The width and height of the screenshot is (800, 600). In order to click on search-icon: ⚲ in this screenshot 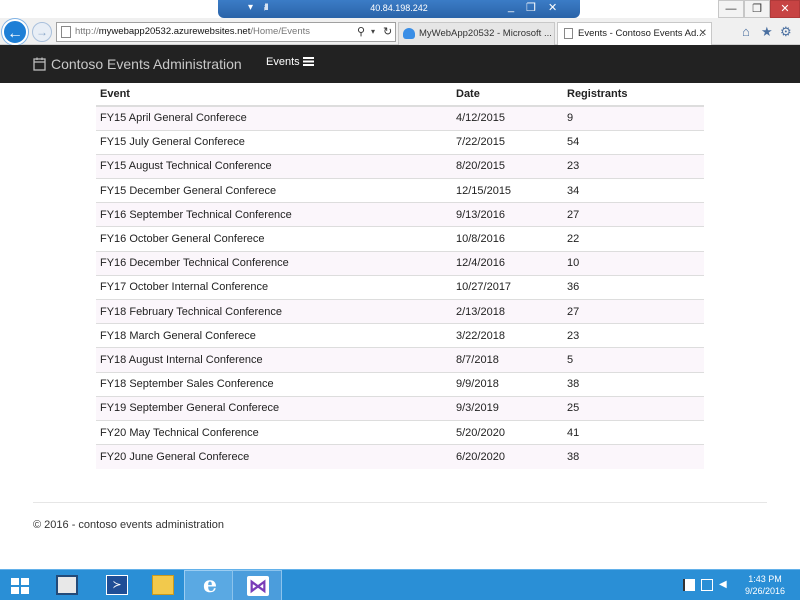, I will do `click(361, 32)`.